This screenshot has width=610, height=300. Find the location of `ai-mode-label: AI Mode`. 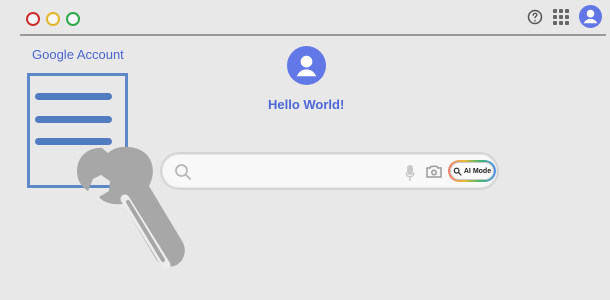

ai-mode-label: AI Mode is located at coordinates (477, 171).